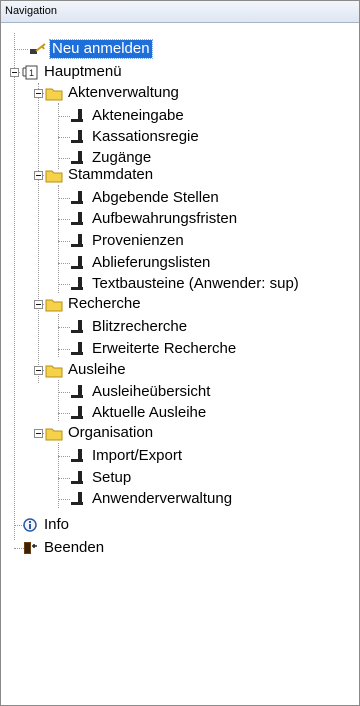  I want to click on tree-item-label: Provenienzen, so click(138, 240).